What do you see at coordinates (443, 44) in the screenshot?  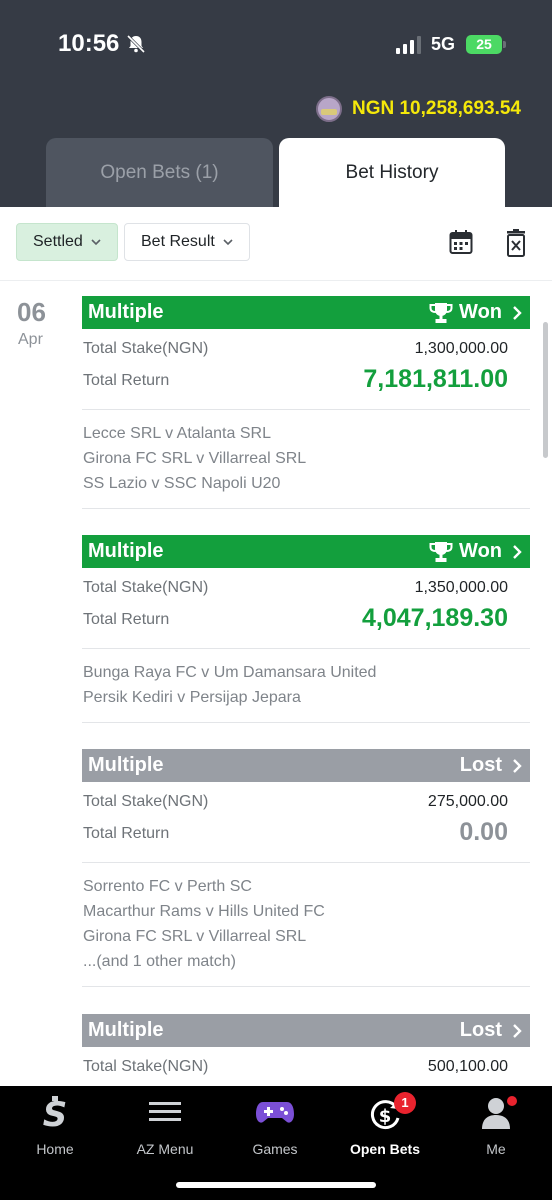 I see `network-type: 5G` at bounding box center [443, 44].